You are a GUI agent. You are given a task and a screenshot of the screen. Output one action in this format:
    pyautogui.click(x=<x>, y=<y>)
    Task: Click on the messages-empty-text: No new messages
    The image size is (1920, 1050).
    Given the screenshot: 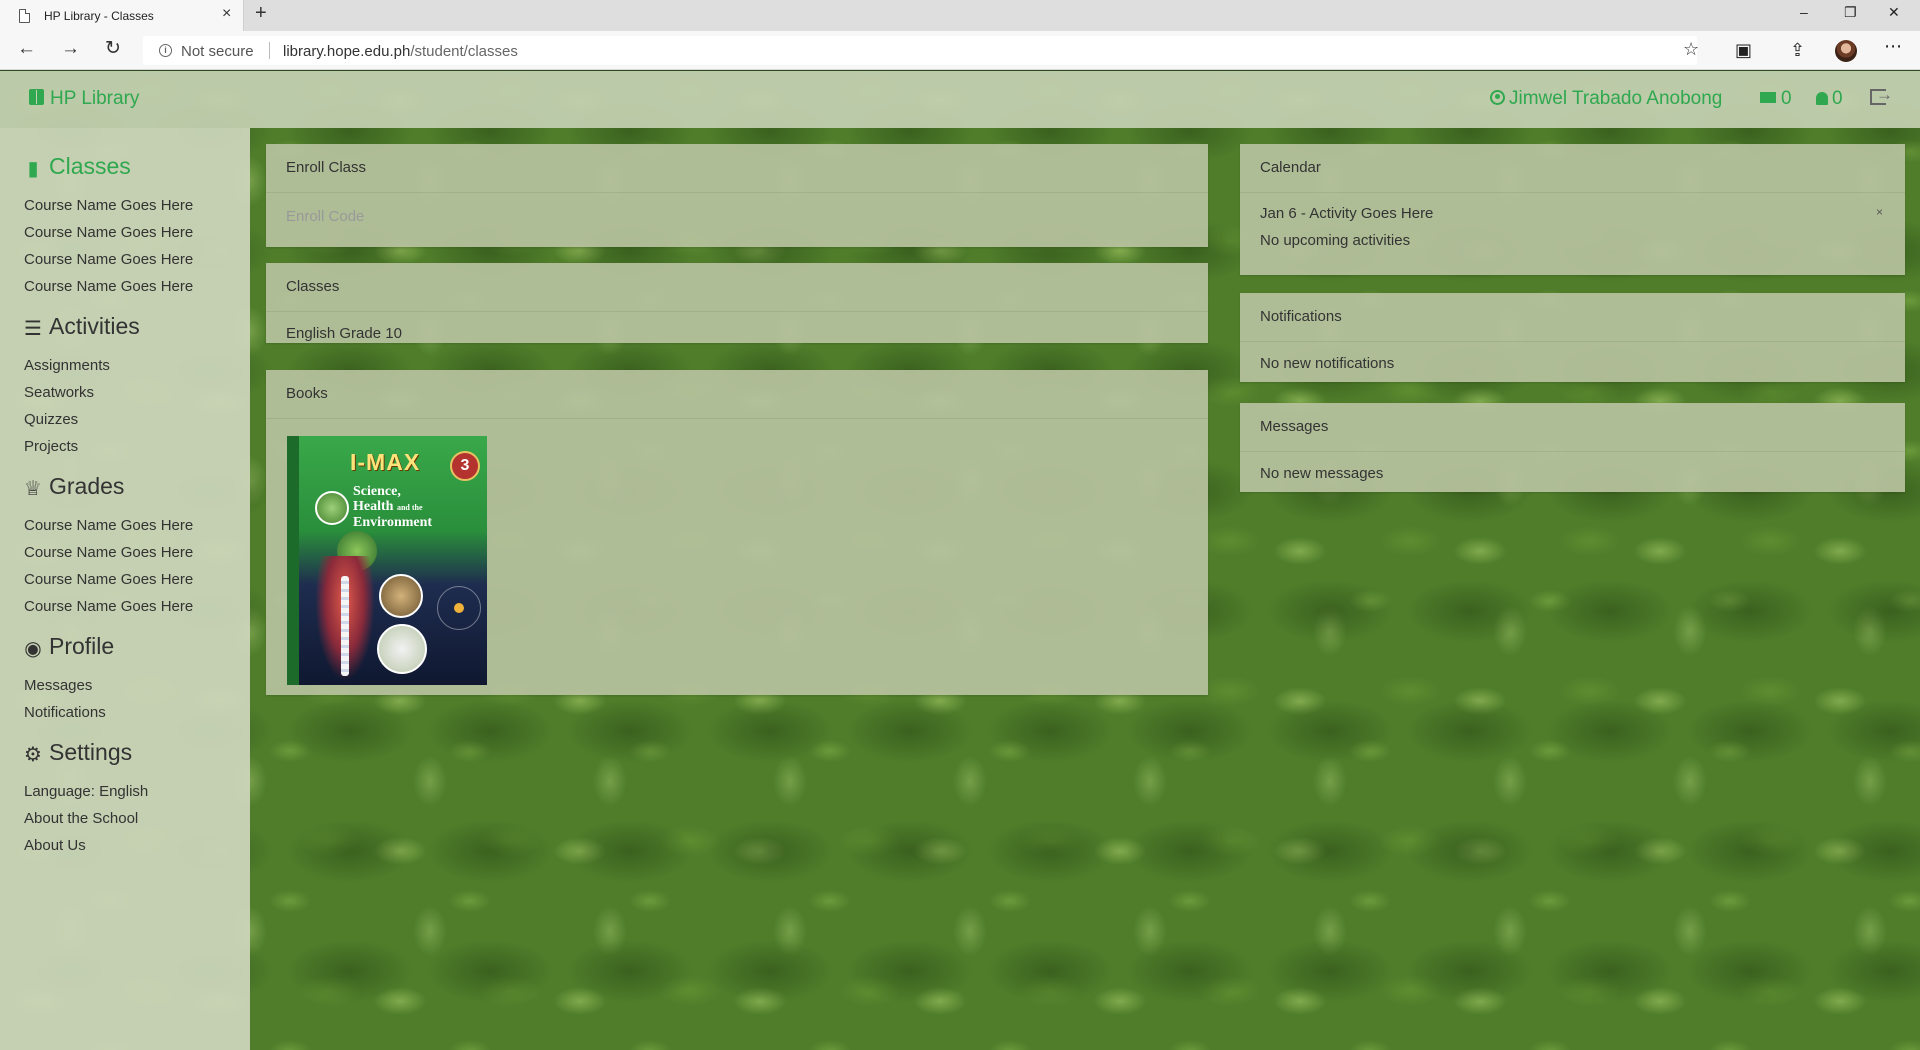 What is the action you would take?
    pyautogui.click(x=1322, y=473)
    